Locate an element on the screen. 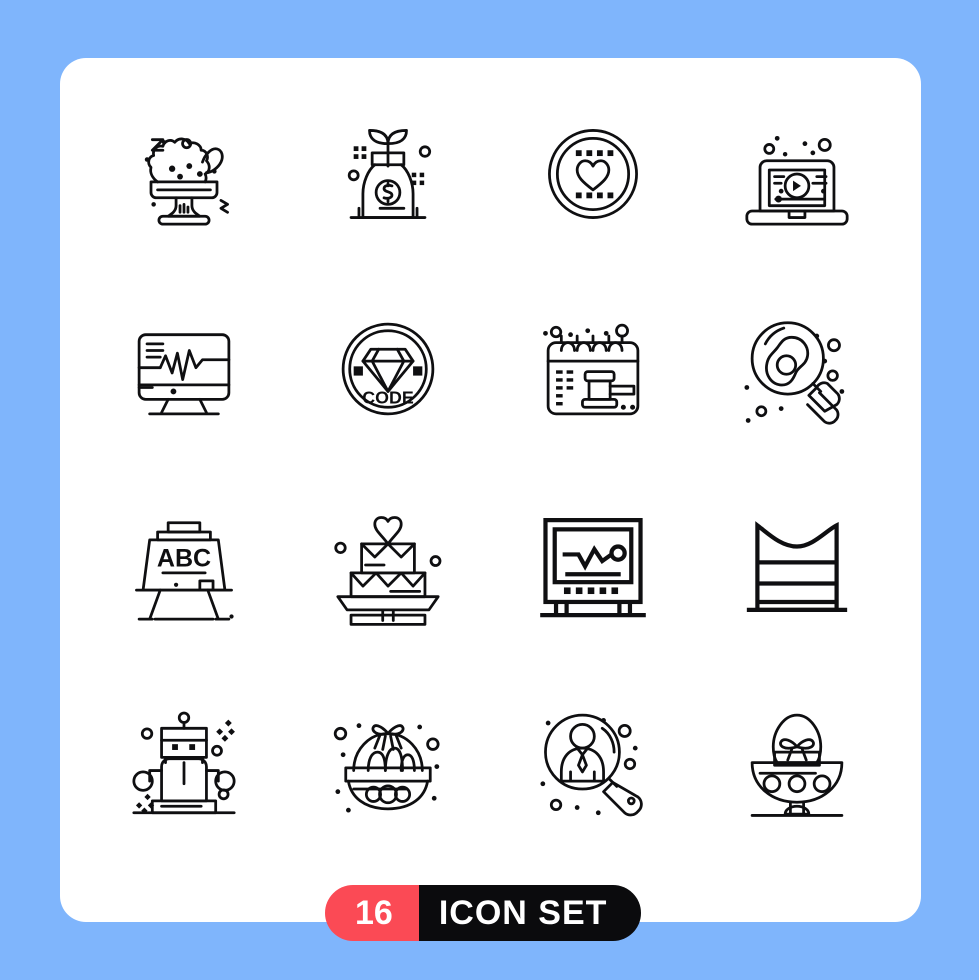  calendar-gavel-icon is located at coordinates (590, 370).